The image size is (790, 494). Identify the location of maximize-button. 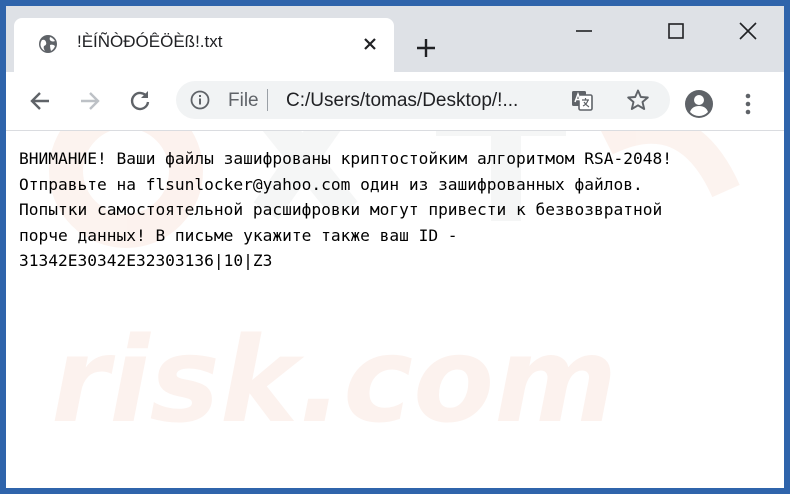
(676, 31).